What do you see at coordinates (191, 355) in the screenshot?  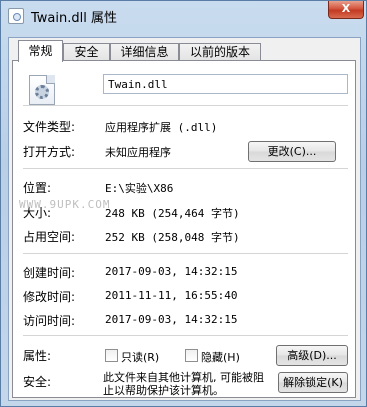 I see `hidden-checkbox` at bounding box center [191, 355].